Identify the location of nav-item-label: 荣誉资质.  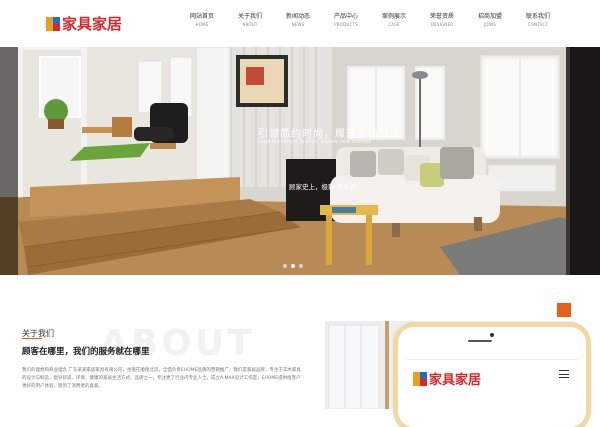
(441, 16).